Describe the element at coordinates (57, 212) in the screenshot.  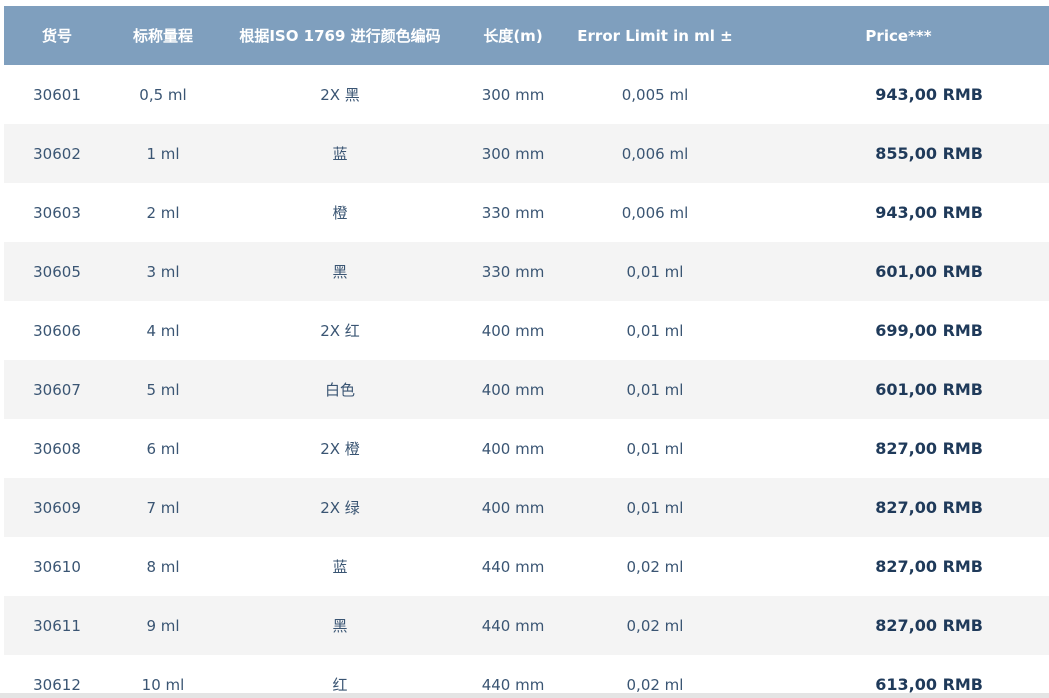
I see `cell-item-number: 30603` at that location.